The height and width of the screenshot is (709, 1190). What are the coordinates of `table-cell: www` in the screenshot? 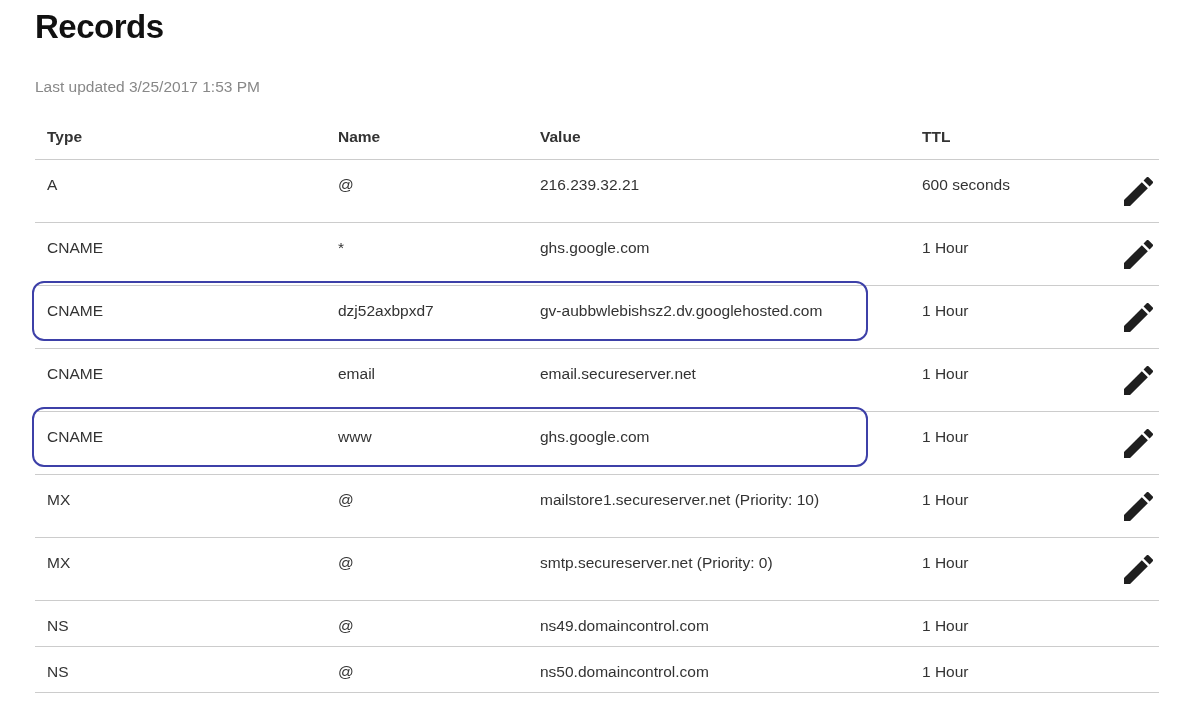 It's located at (355, 436).